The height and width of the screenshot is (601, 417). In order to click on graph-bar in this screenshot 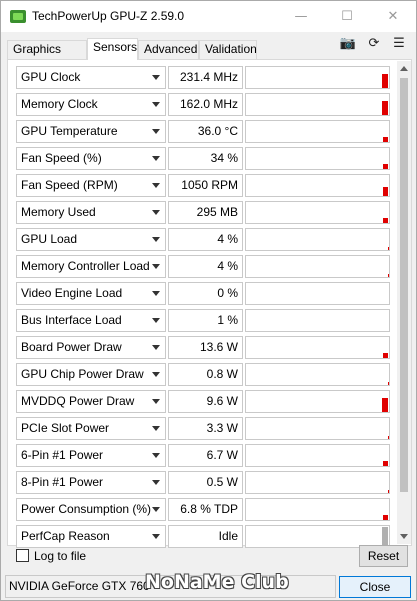, I will do `click(385, 536)`.